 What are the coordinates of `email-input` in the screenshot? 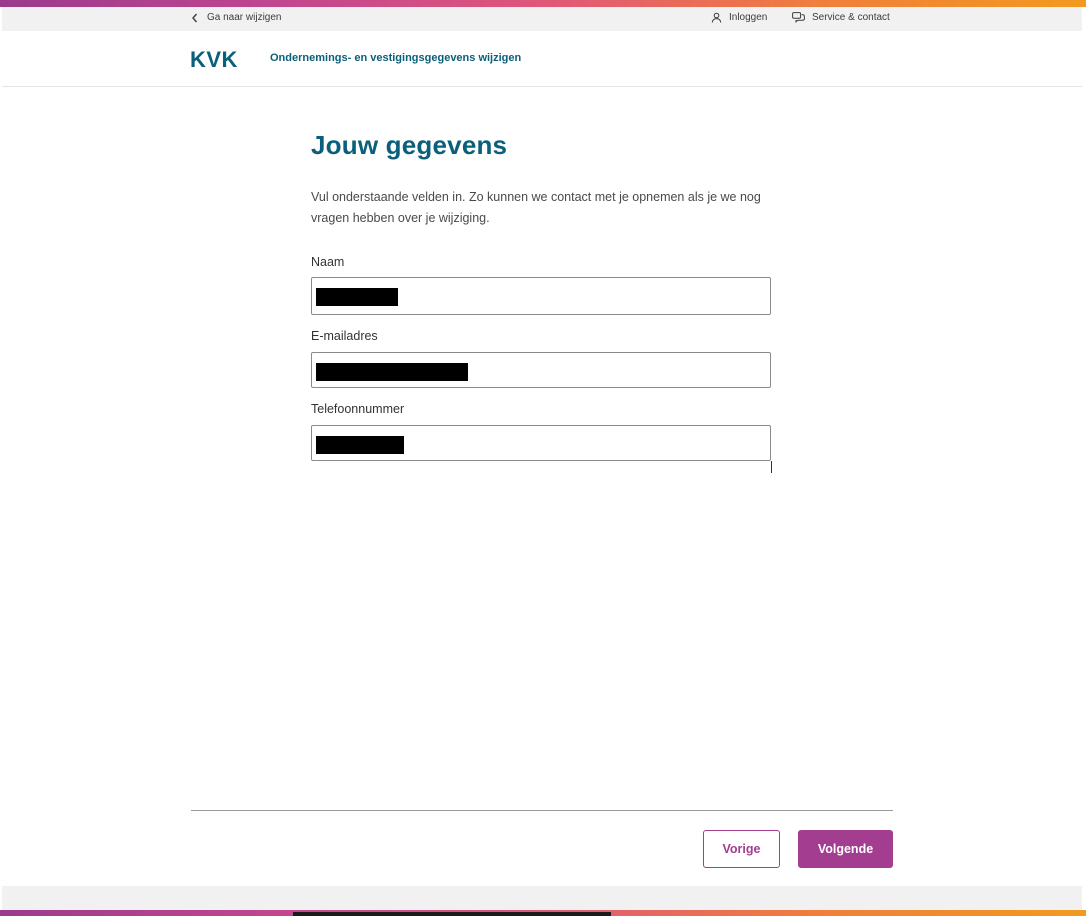 It's located at (541, 370).